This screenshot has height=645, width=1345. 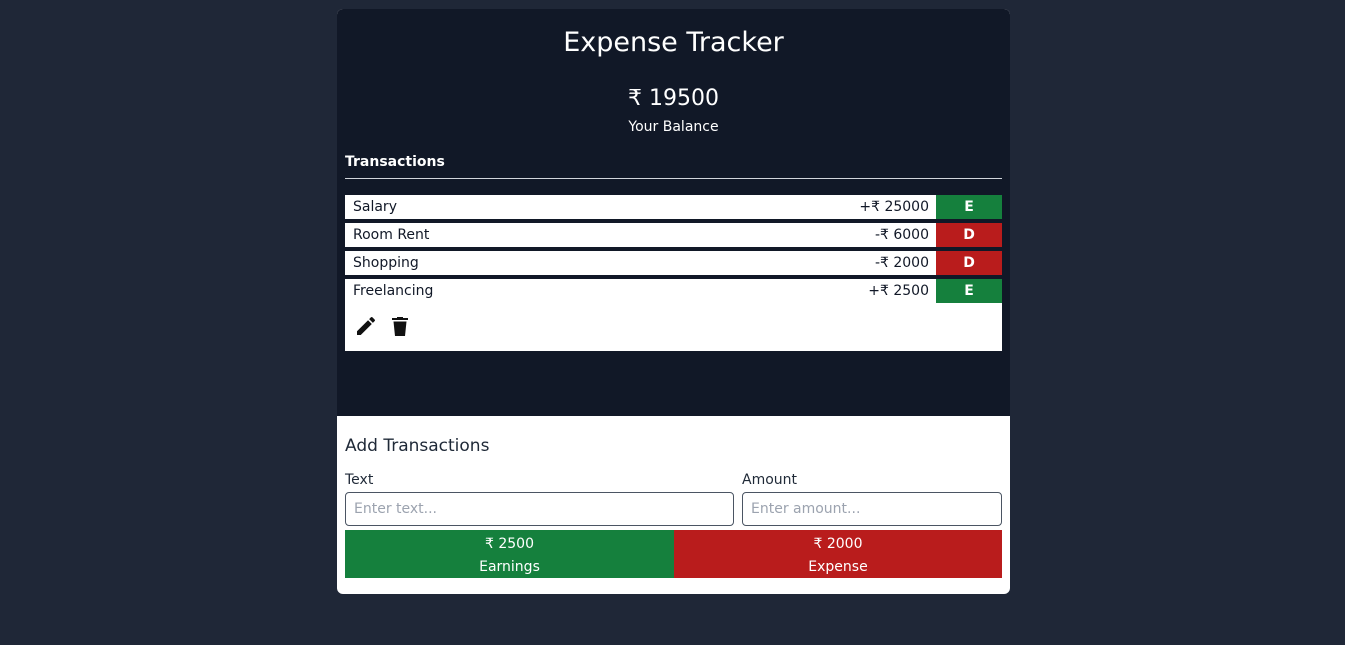 What do you see at coordinates (673, 127) in the screenshot?
I see `balance-label: Your Balance` at bounding box center [673, 127].